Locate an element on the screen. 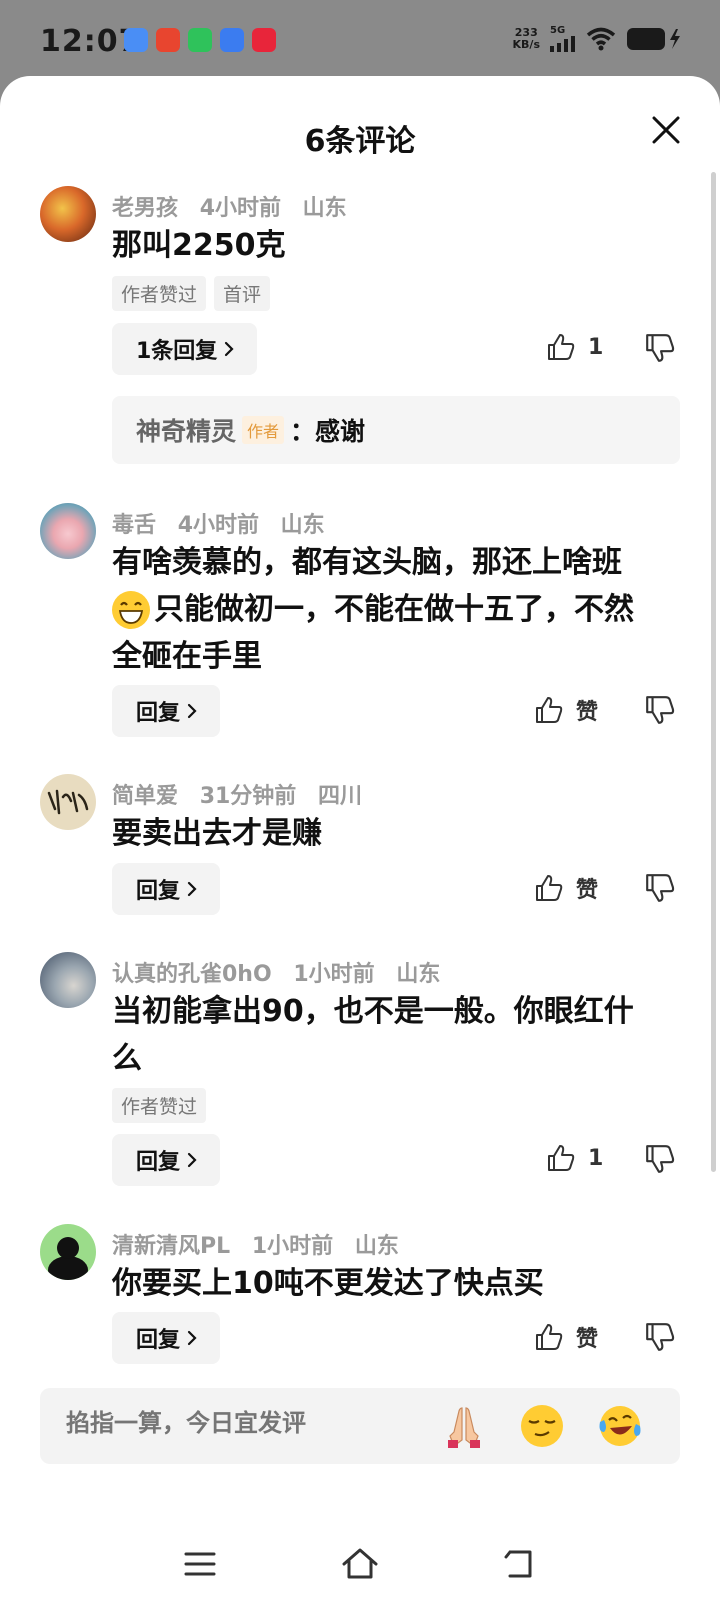  comment-meta: 清新清风PL 1小时前 山东 is located at coordinates (262, 1244).